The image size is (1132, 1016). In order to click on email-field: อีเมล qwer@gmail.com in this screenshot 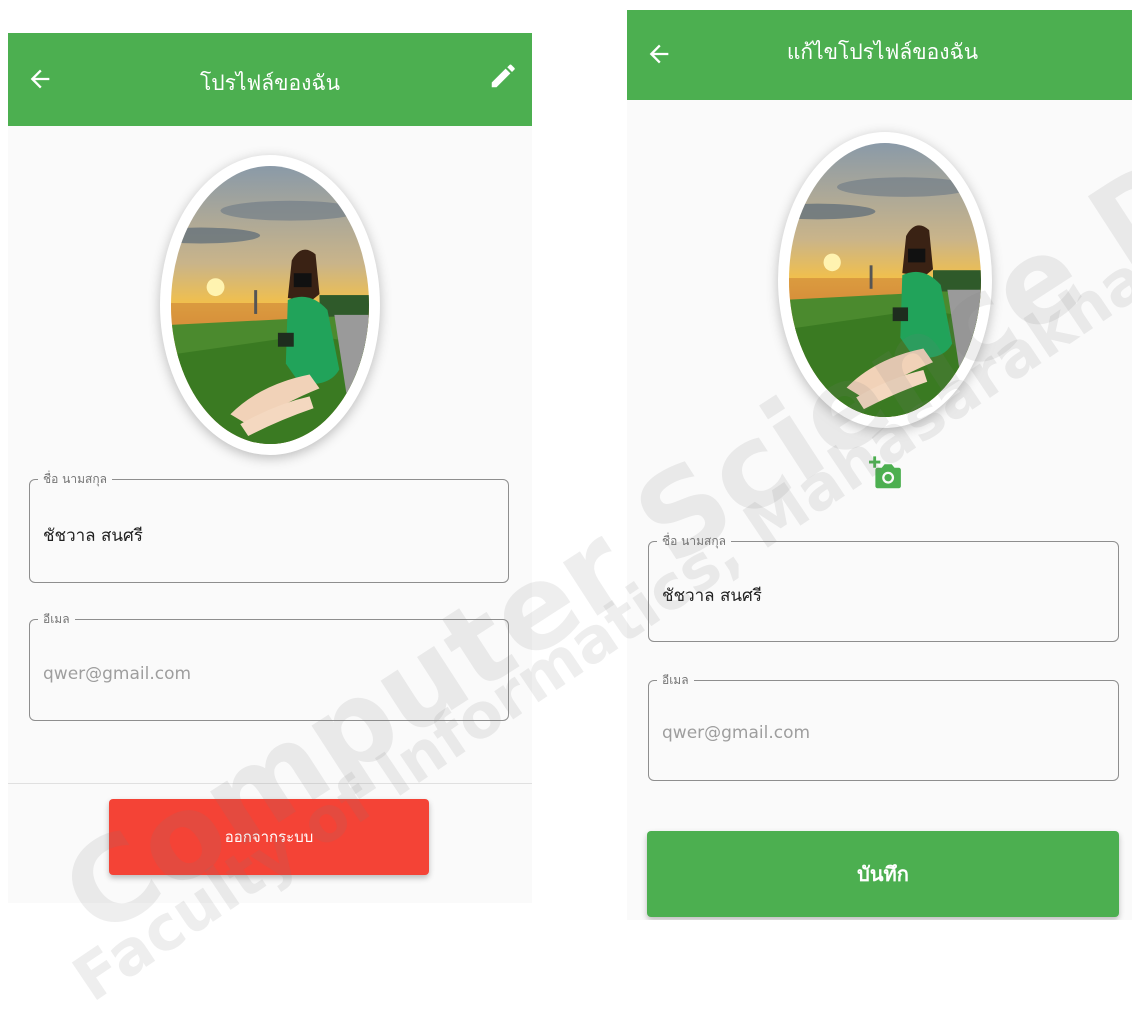, I will do `click(269, 665)`.